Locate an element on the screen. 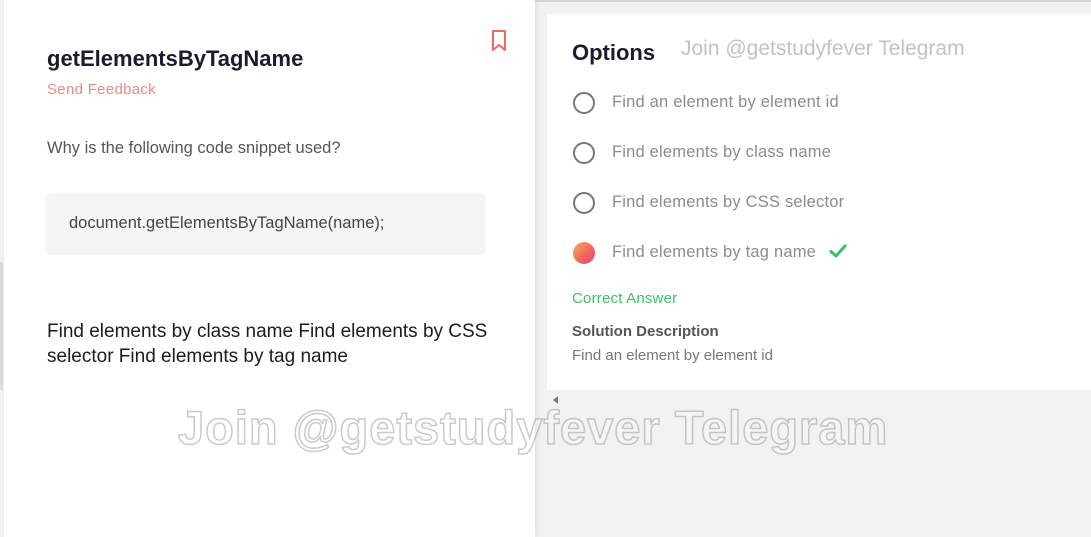 The height and width of the screenshot is (537, 1091). option-label: Find elements by CSS selector is located at coordinates (728, 202).